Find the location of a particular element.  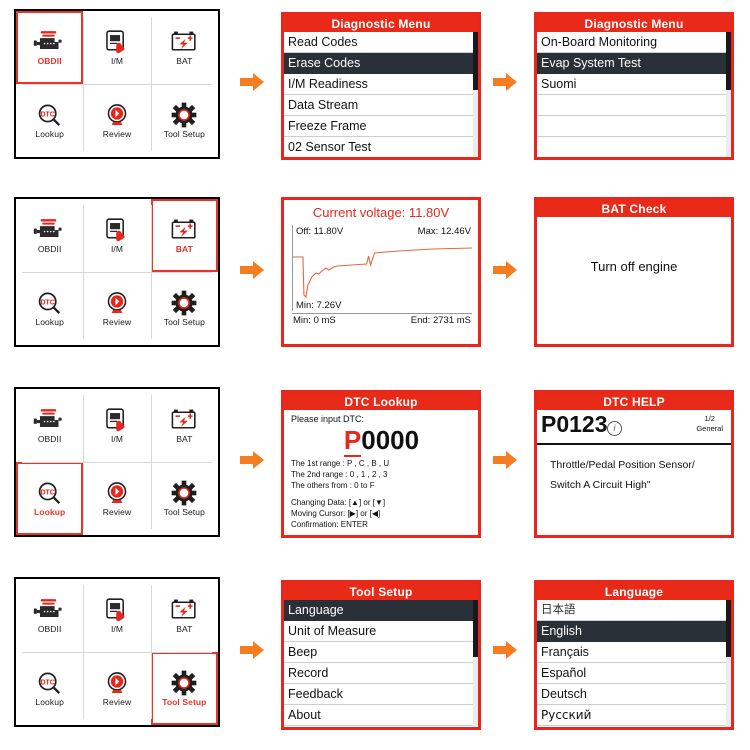

list-item: Evap System Test is located at coordinates (634, 63).